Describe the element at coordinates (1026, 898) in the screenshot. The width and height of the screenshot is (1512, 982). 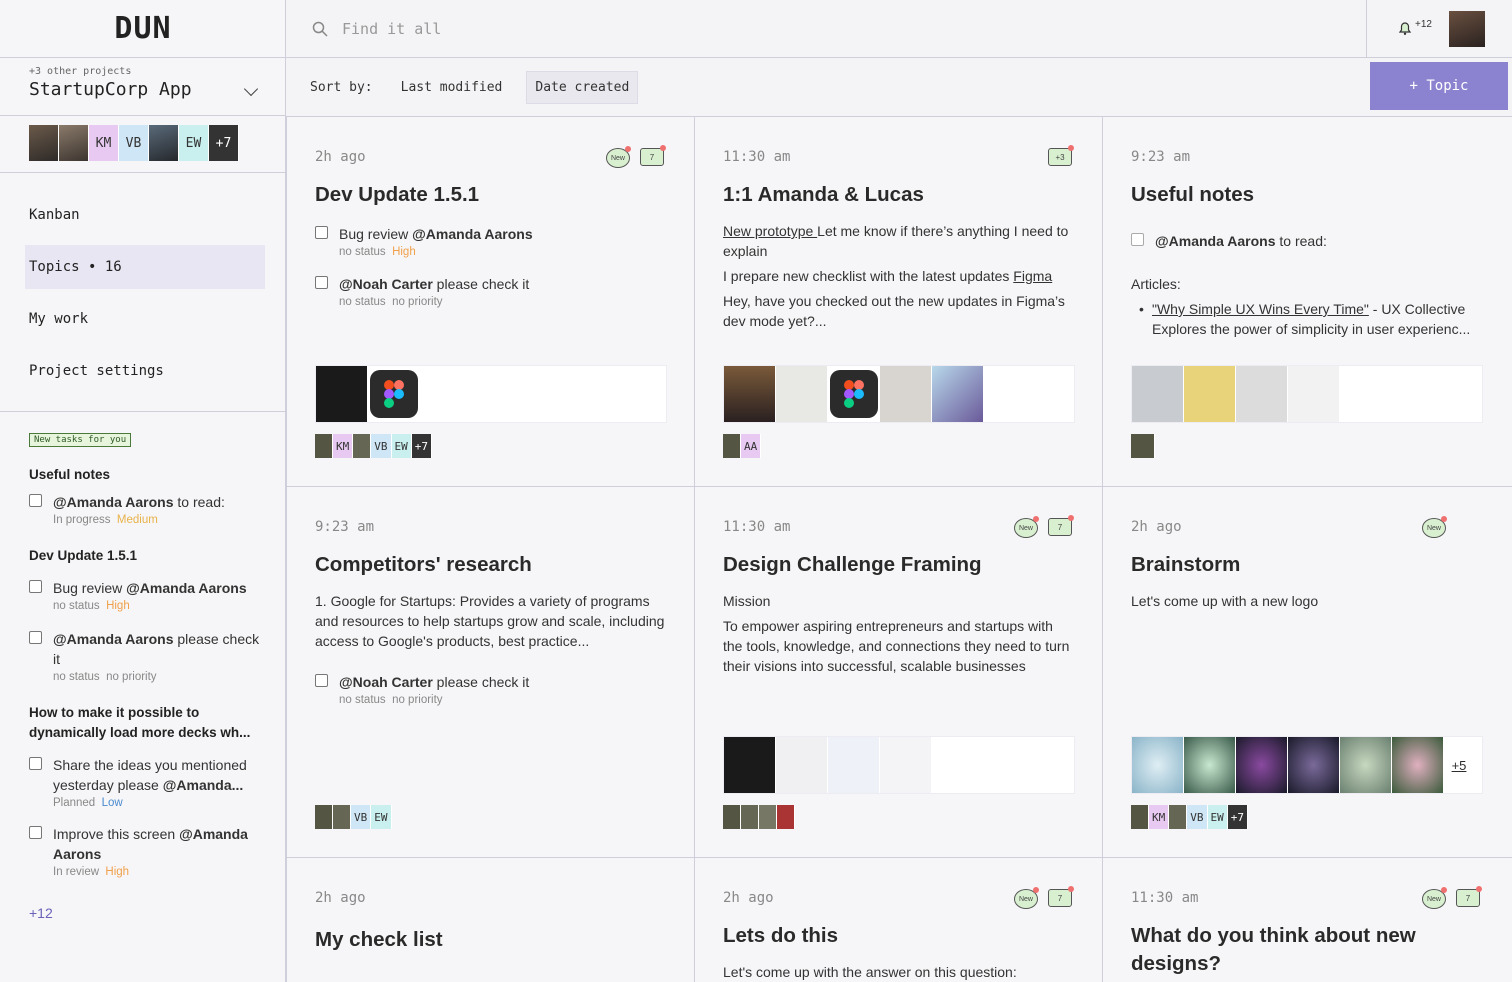
I see `new-badge-icon: New` at that location.